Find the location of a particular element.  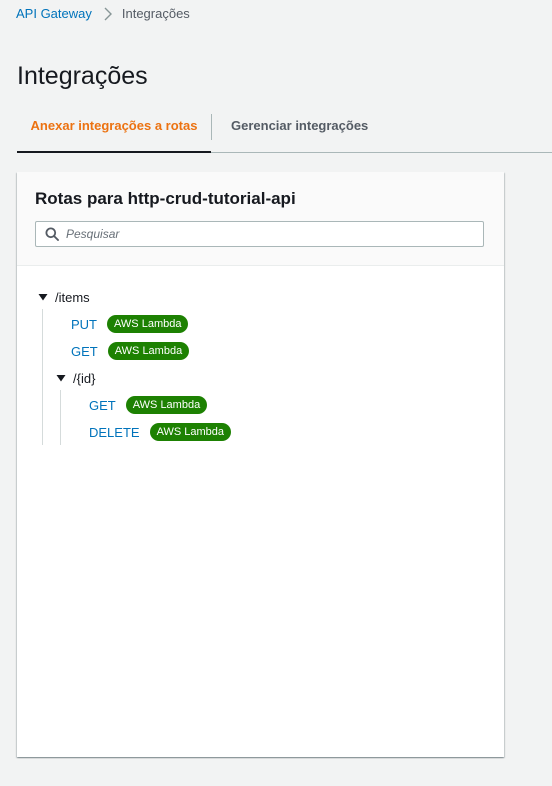

search-icon is located at coordinates (52, 234).